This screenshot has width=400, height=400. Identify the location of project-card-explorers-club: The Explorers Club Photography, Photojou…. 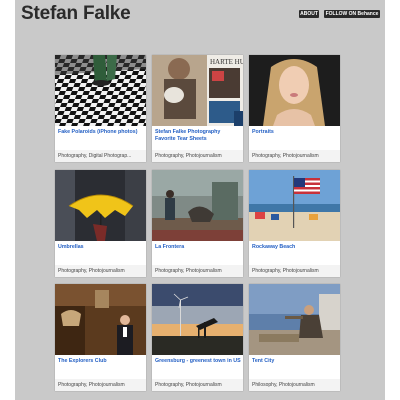
(100, 337).